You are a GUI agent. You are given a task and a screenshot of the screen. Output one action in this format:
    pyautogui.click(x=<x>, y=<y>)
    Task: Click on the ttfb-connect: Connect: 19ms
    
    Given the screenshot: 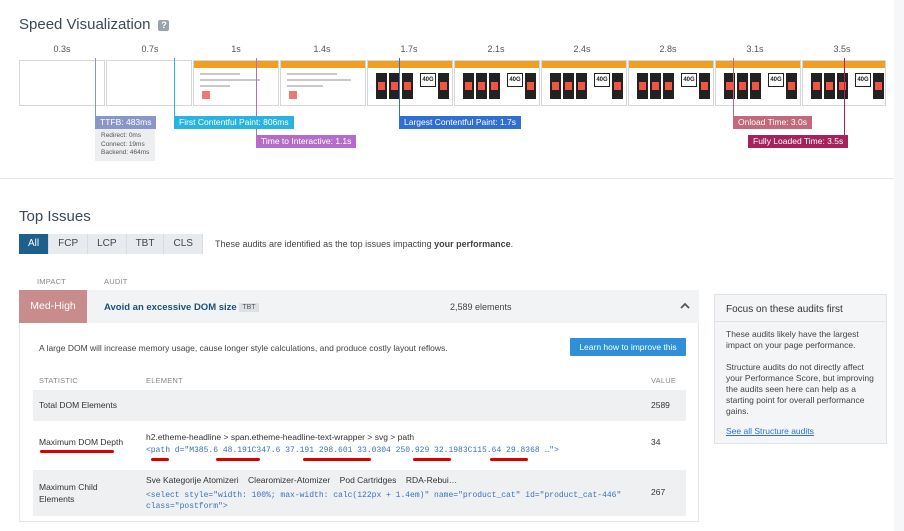 What is the action you would take?
    pyautogui.click(x=123, y=144)
    